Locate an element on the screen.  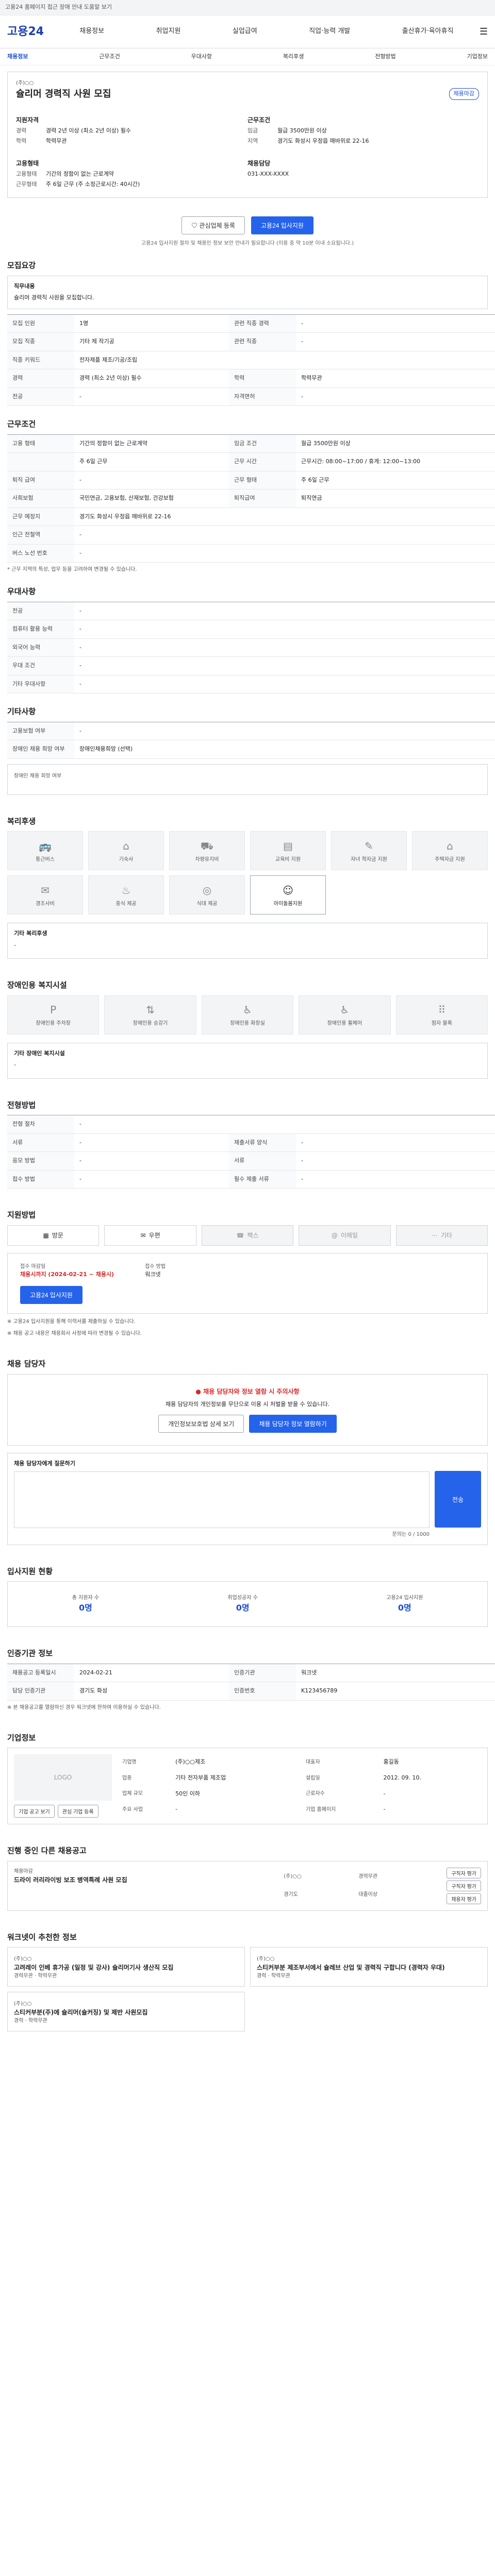
company: (주)○○ is located at coordinates (23, 1959).